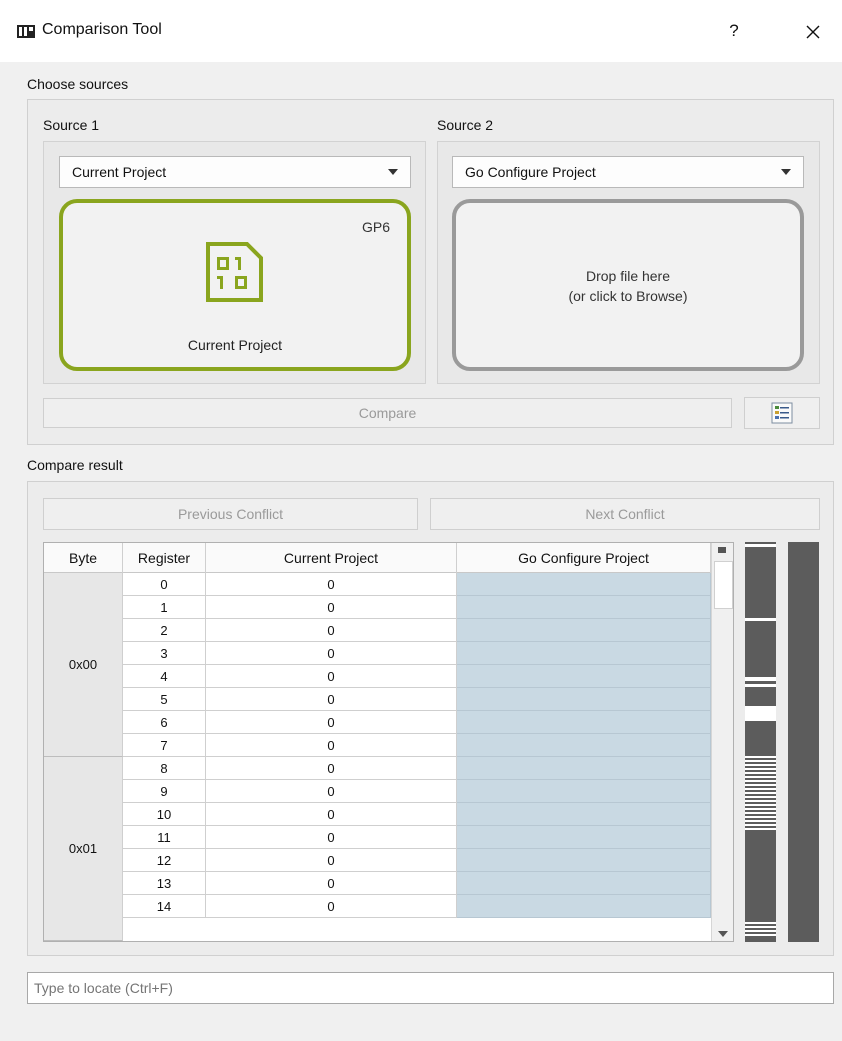 The height and width of the screenshot is (1041, 842). I want to click on list-settings-icon, so click(782, 413).